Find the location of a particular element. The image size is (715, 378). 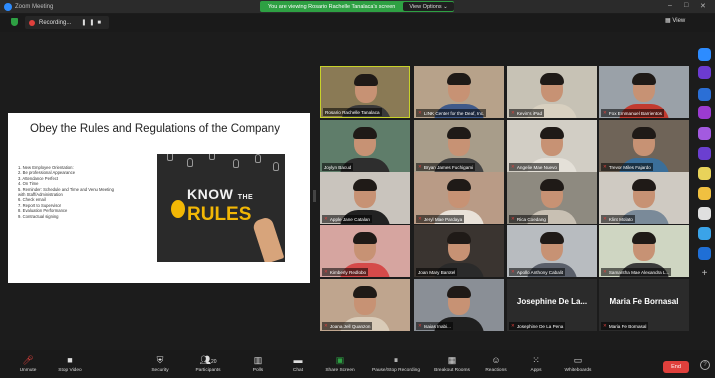

security-shield-icon is located at coordinates (14, 22).